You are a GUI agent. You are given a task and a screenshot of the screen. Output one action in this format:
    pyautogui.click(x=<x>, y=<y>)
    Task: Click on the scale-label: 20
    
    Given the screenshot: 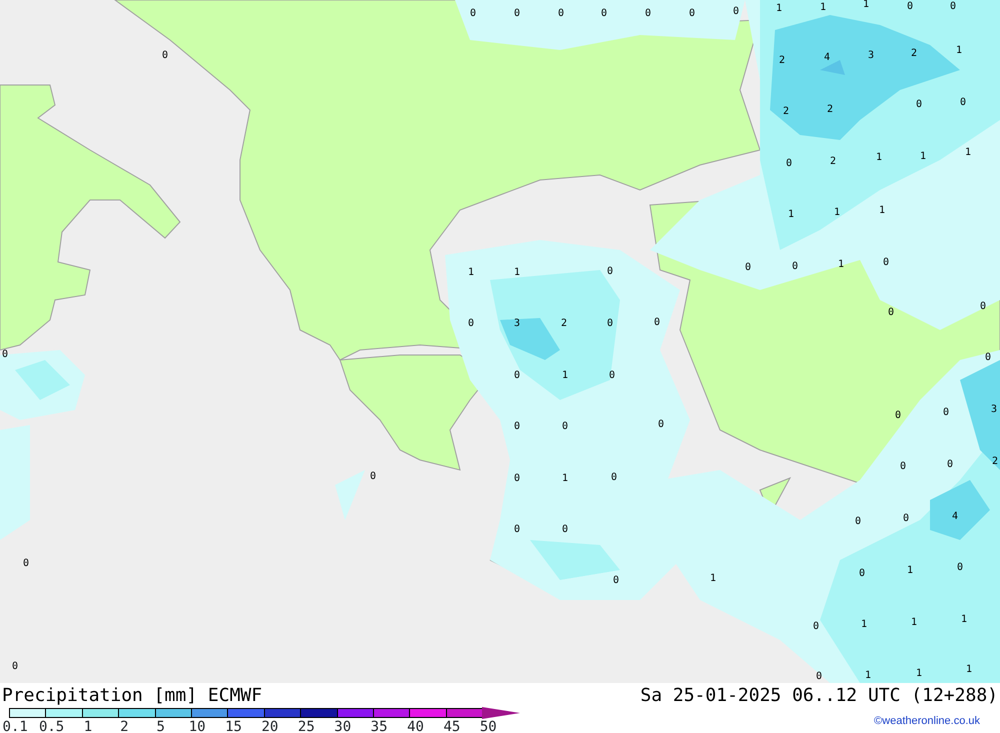 What is the action you would take?
    pyautogui.click(x=270, y=726)
    